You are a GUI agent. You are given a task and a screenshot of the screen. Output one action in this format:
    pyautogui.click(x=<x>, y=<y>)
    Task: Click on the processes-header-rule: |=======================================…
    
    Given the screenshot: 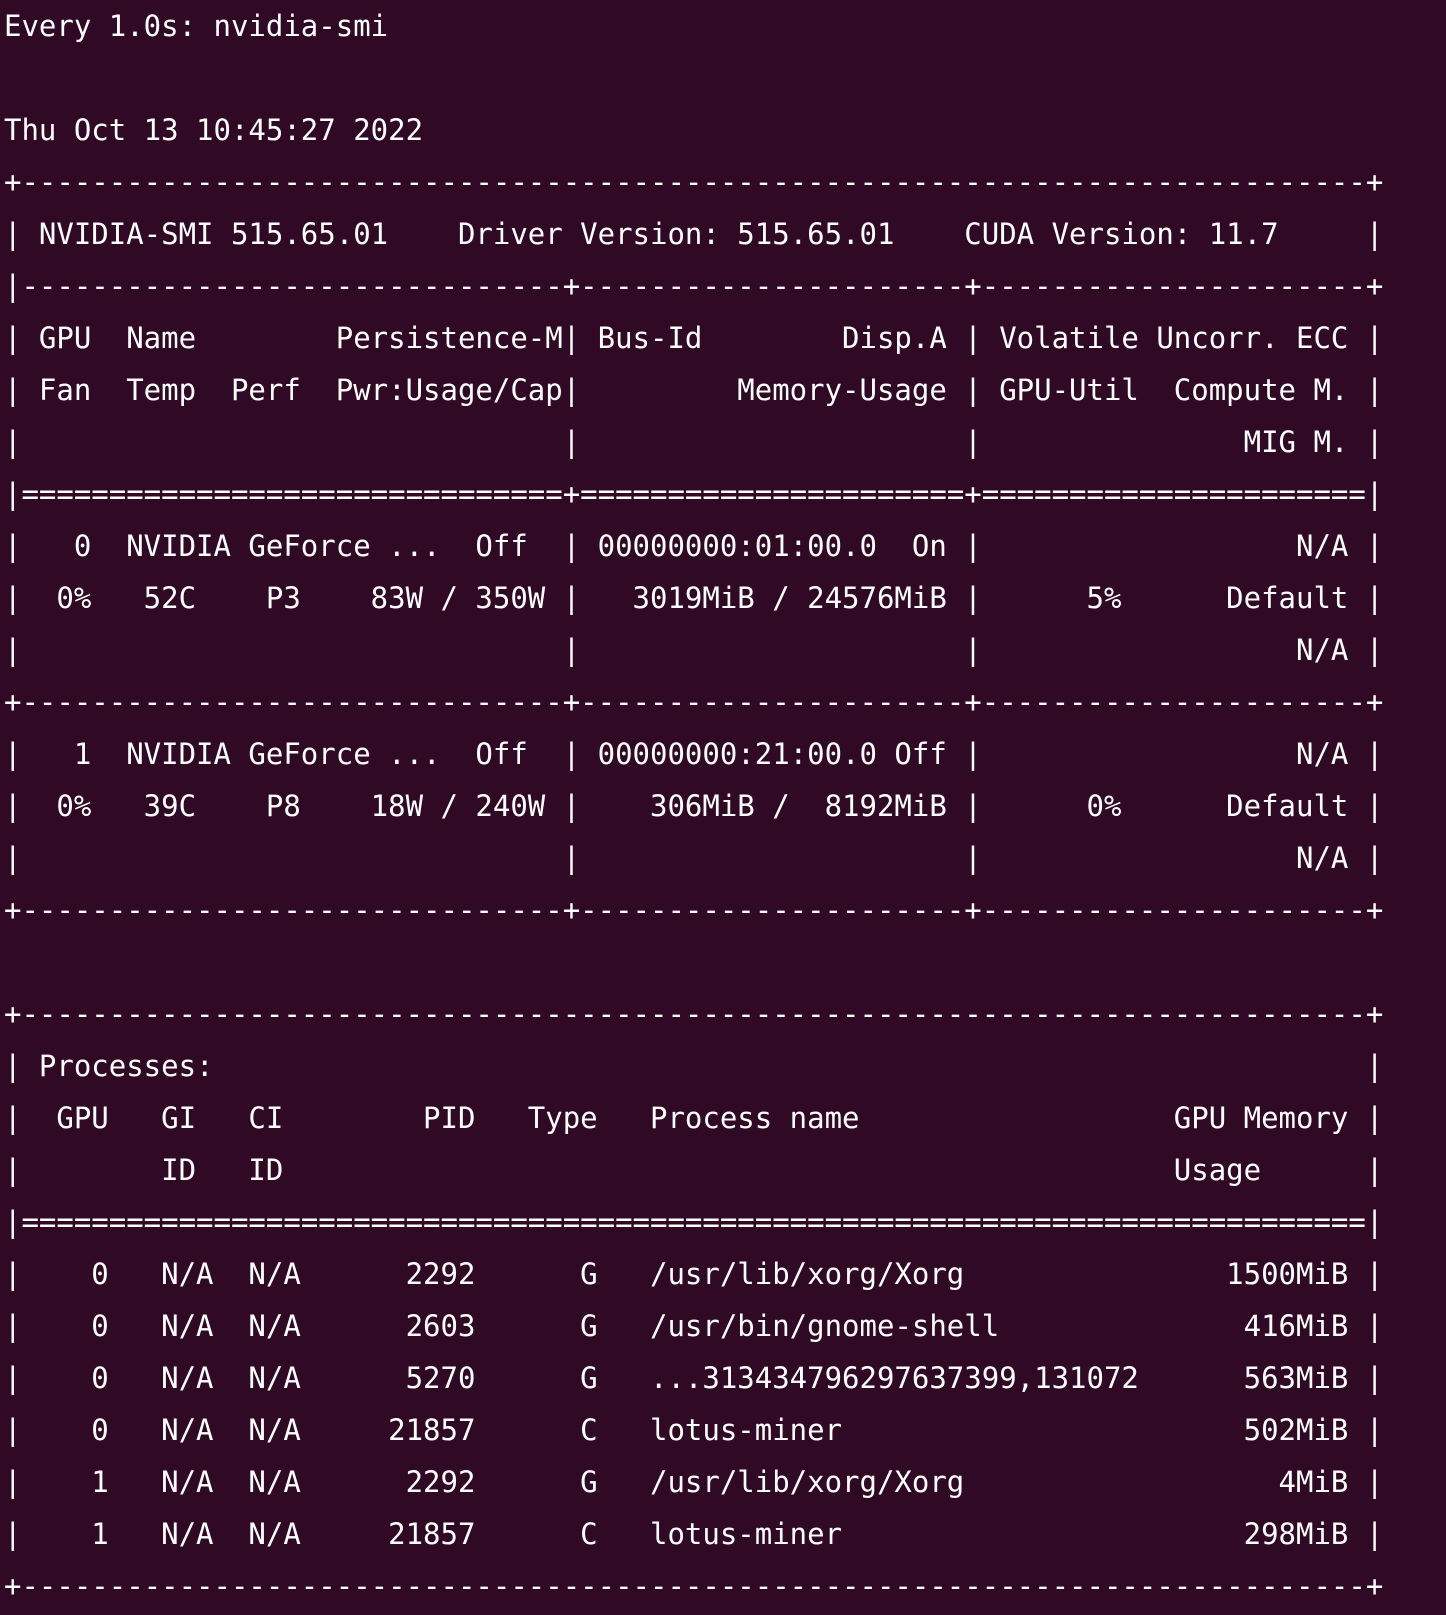 What is the action you would take?
    pyautogui.click(x=694, y=1222)
    